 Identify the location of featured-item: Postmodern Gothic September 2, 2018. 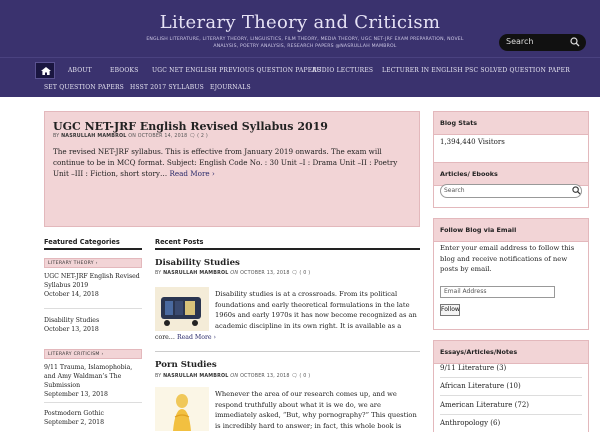
(93, 418).